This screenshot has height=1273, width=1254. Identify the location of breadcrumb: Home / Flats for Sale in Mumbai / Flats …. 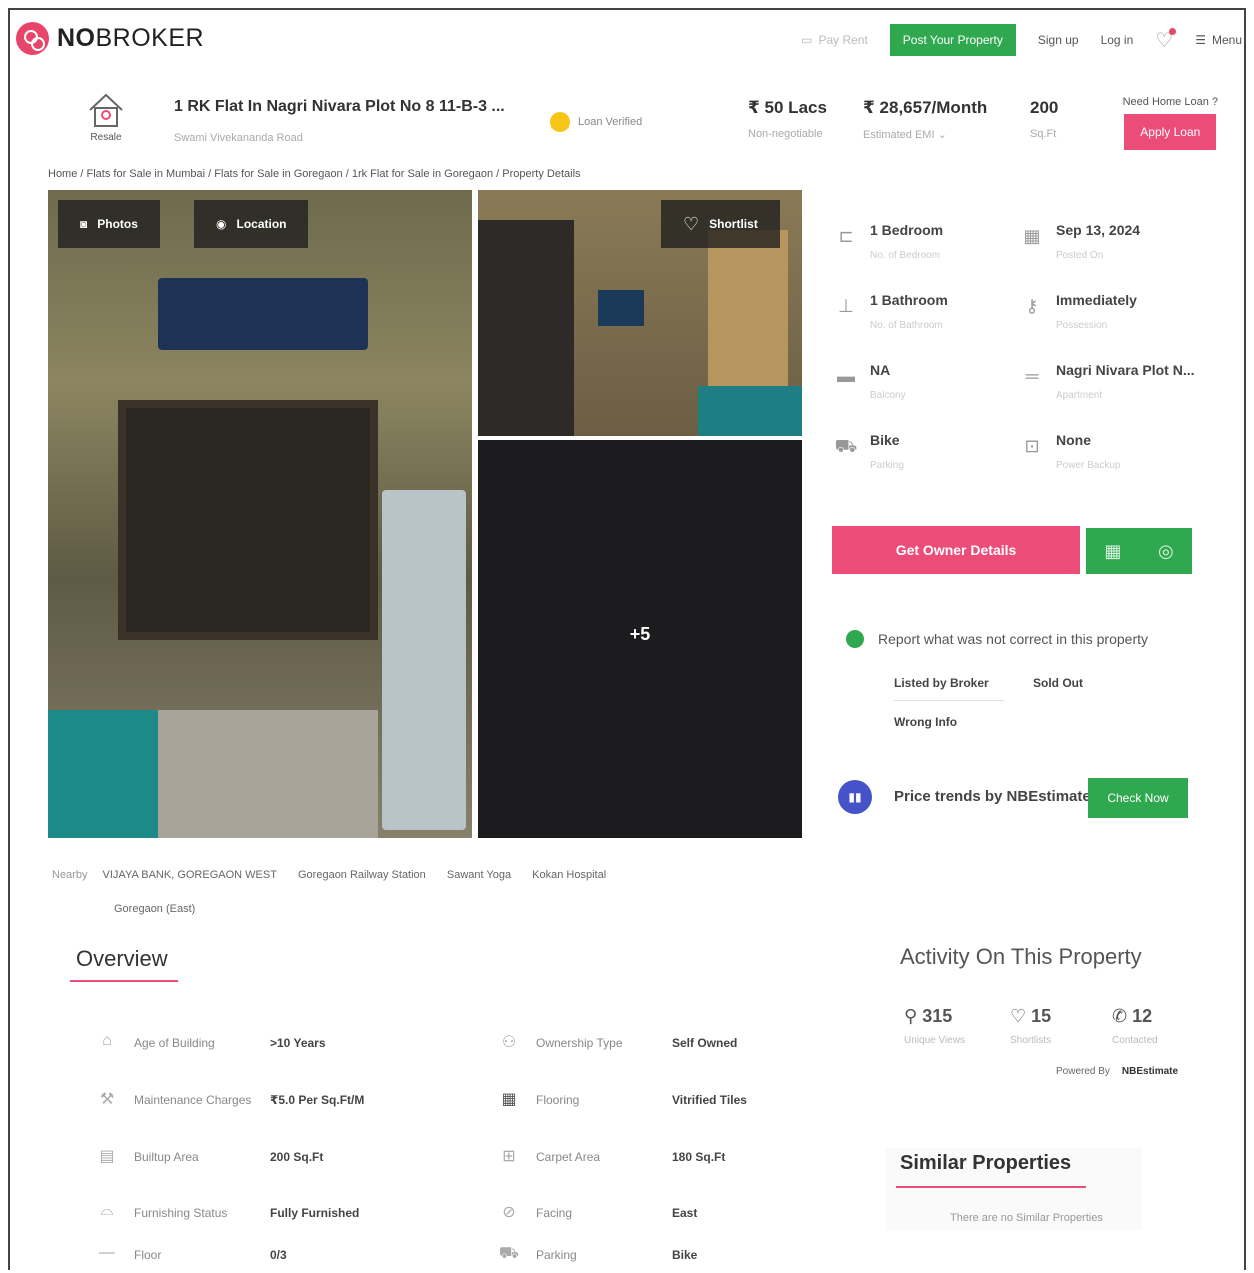
(314, 174).